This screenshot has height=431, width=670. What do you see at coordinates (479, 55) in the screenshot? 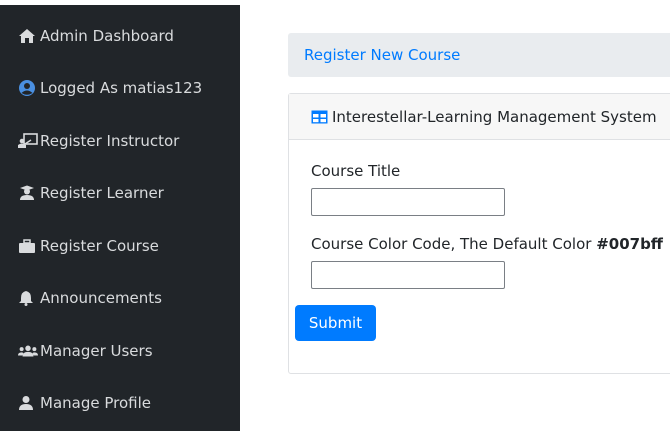
I see `breadcrumb: Register New Course` at bounding box center [479, 55].